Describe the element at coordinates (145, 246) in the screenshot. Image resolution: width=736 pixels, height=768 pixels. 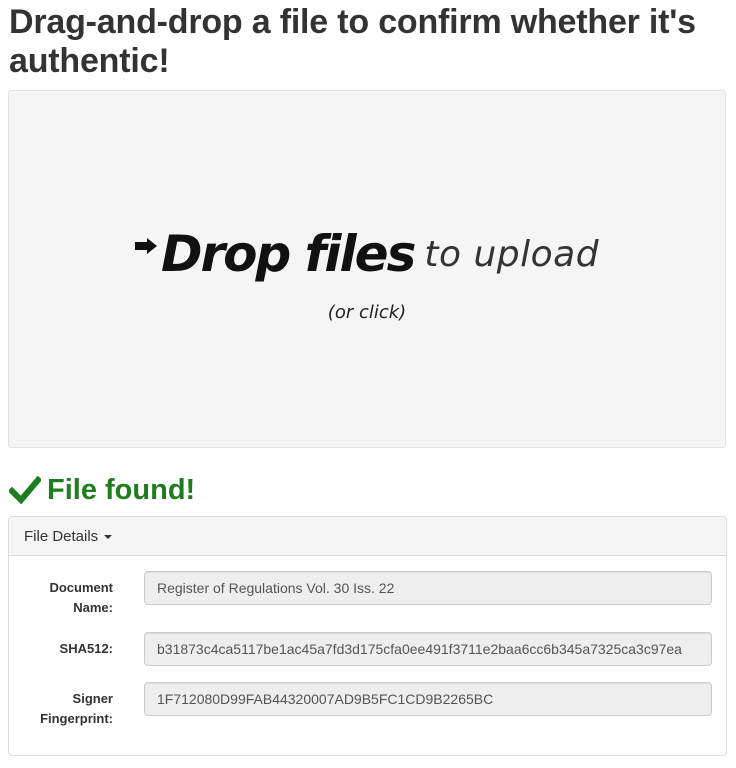
I see `arrow-right-icon` at that location.